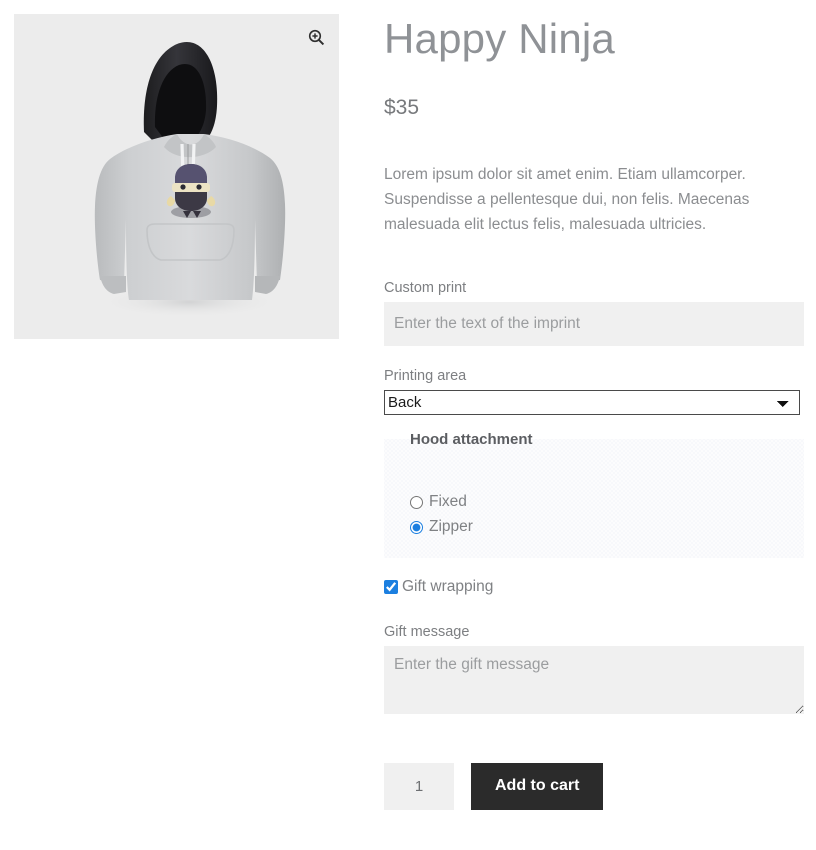 The width and height of the screenshot is (816, 850). I want to click on zoom-in-icon, so click(316, 37).